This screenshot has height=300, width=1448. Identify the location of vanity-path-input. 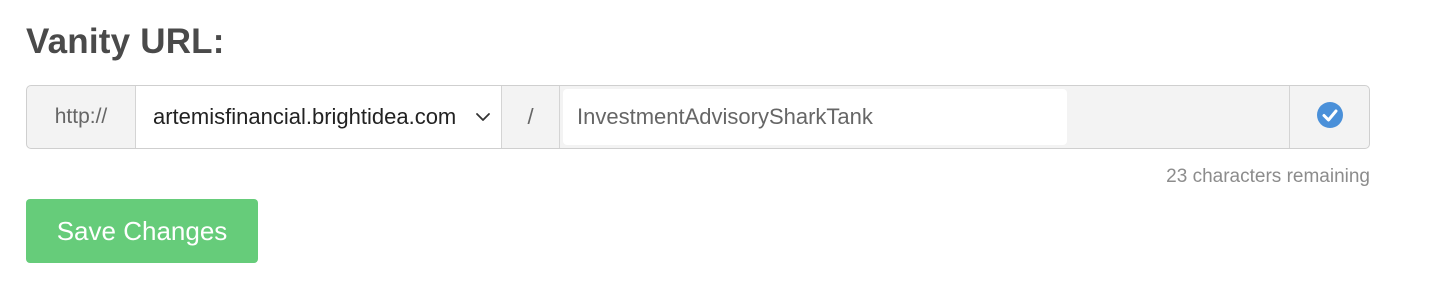
(815, 117).